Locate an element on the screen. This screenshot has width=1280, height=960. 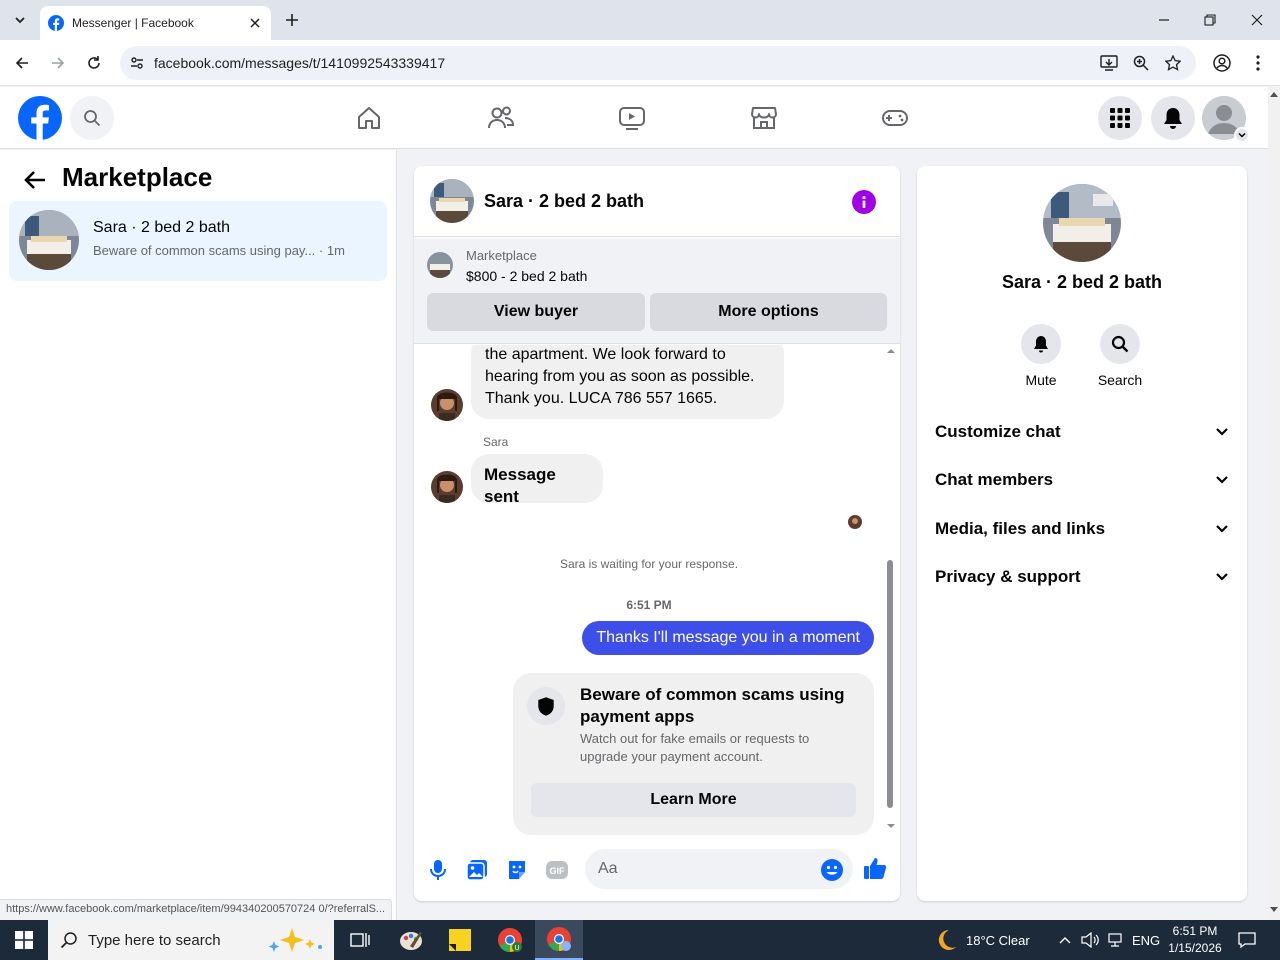
chat-members-row: Chat members is located at coordinates (1082, 480).